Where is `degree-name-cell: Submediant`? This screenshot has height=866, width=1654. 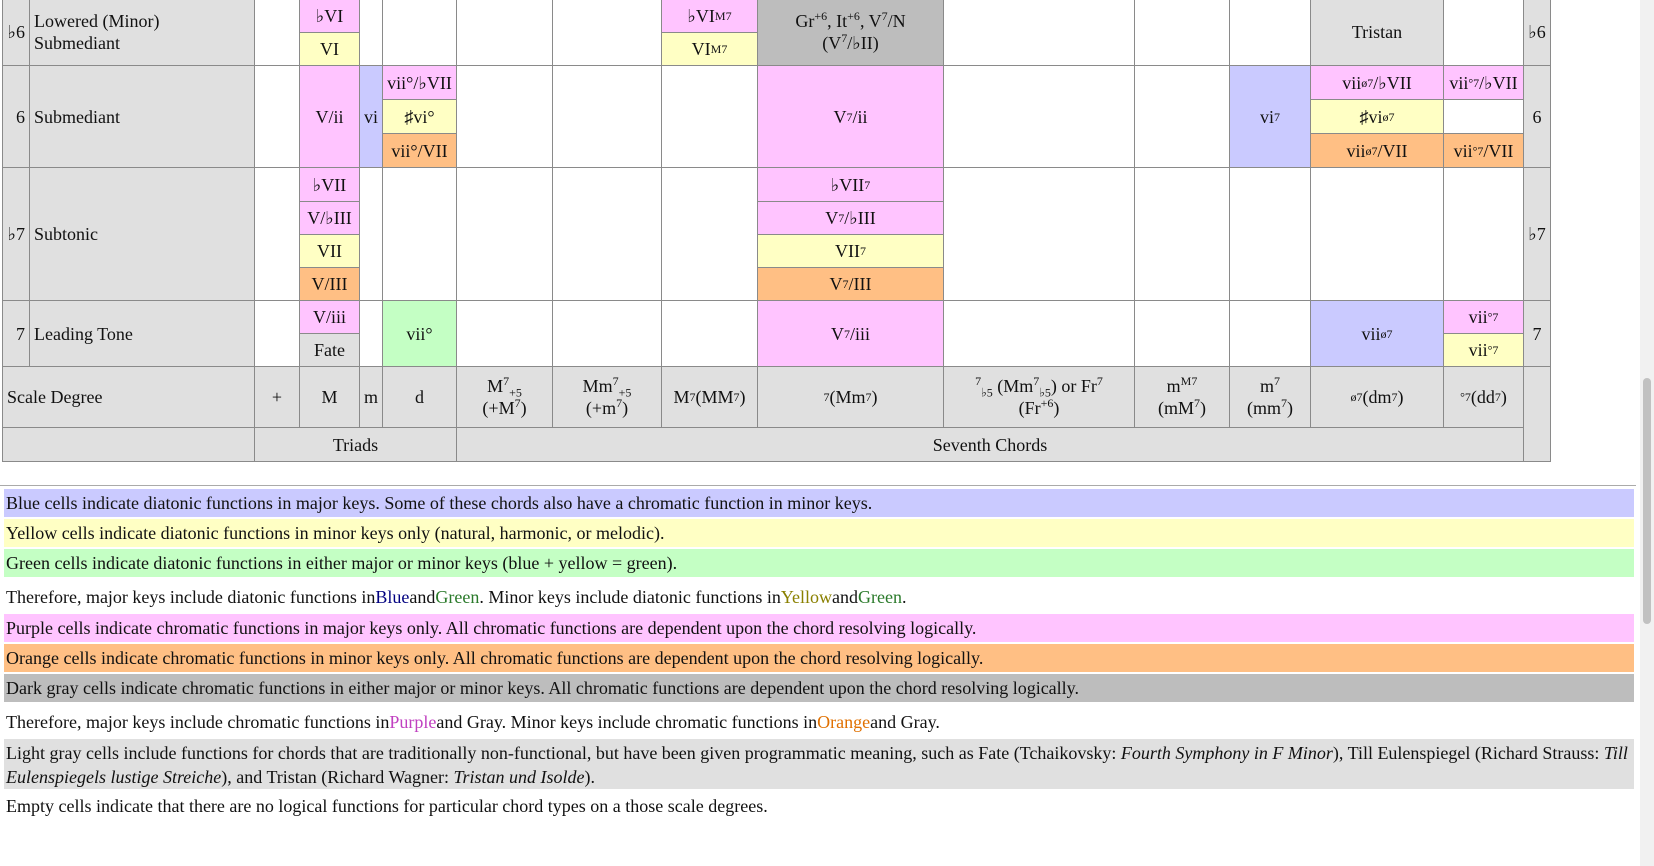
degree-name-cell: Submediant is located at coordinates (142, 116).